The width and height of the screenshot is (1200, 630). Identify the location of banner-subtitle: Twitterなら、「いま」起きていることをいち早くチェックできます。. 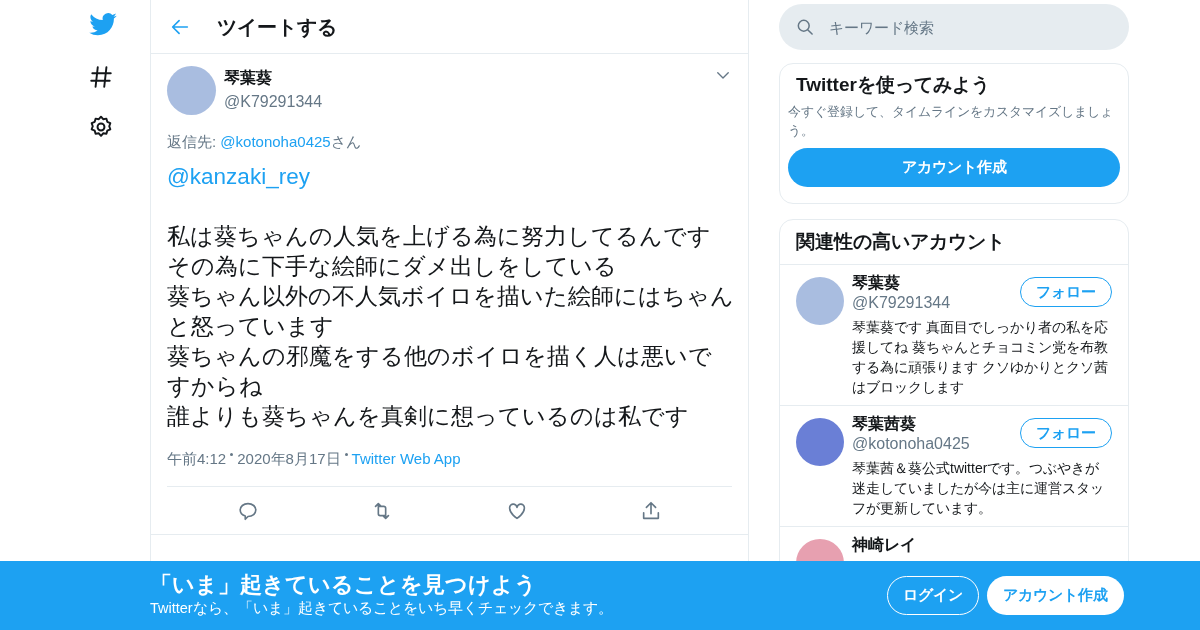
(382, 608).